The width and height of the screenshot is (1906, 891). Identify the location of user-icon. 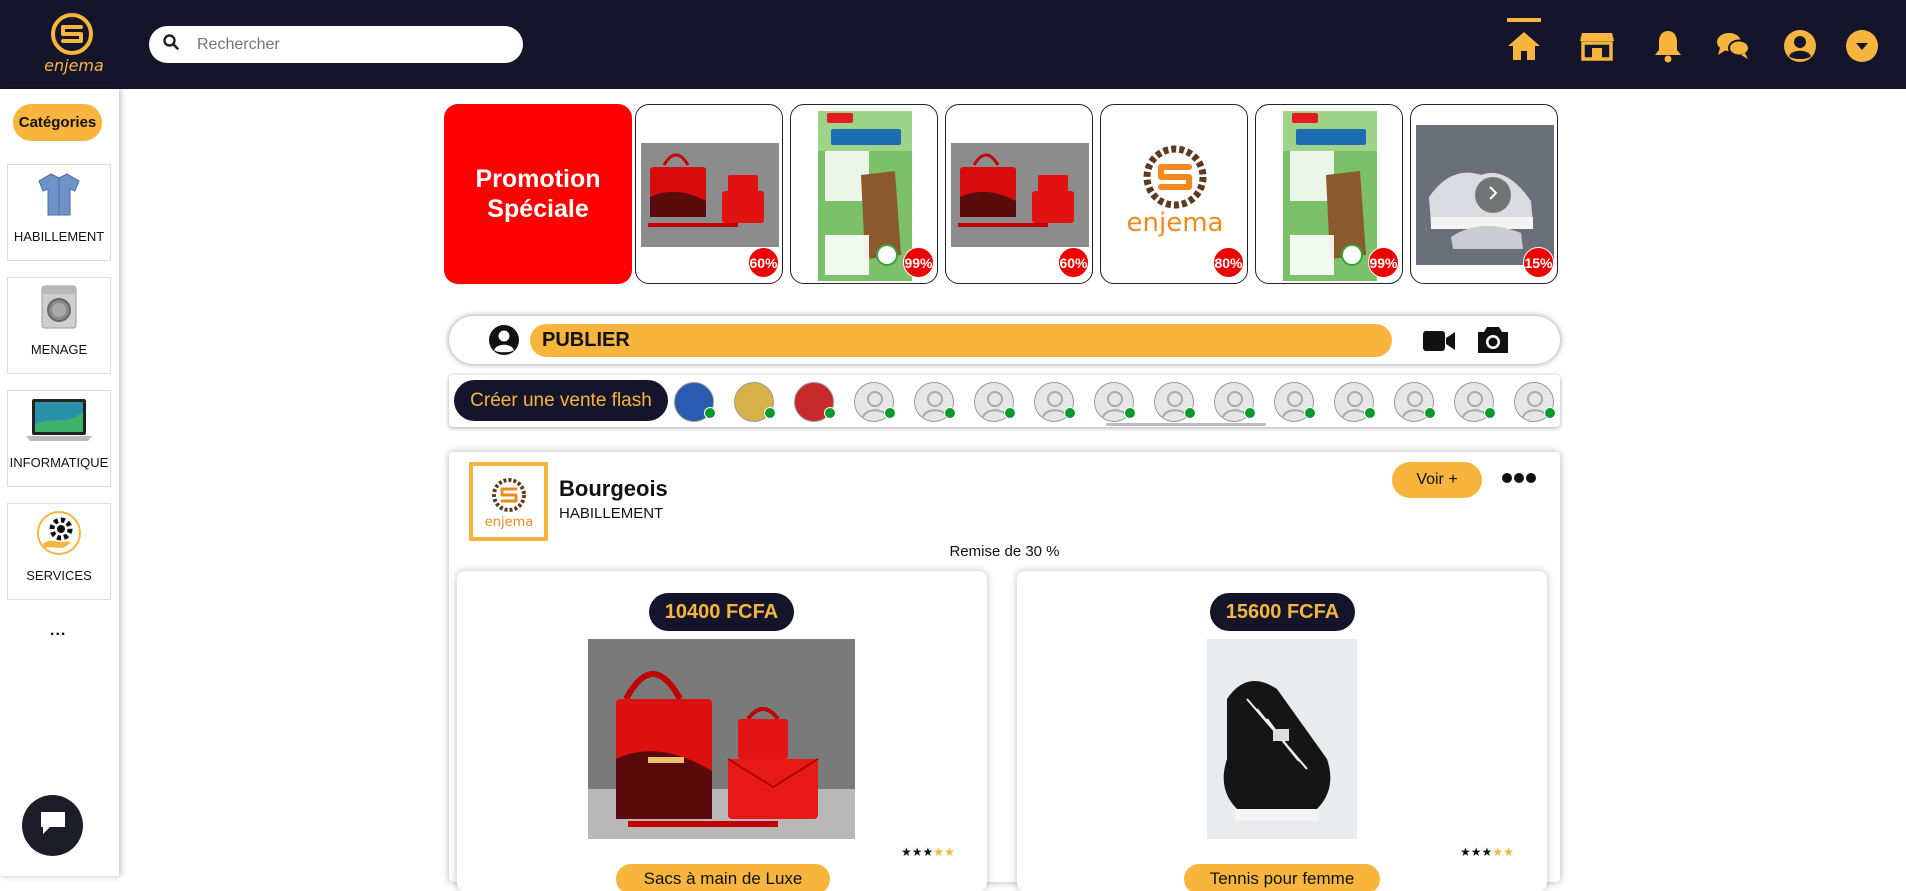
(1800, 46).